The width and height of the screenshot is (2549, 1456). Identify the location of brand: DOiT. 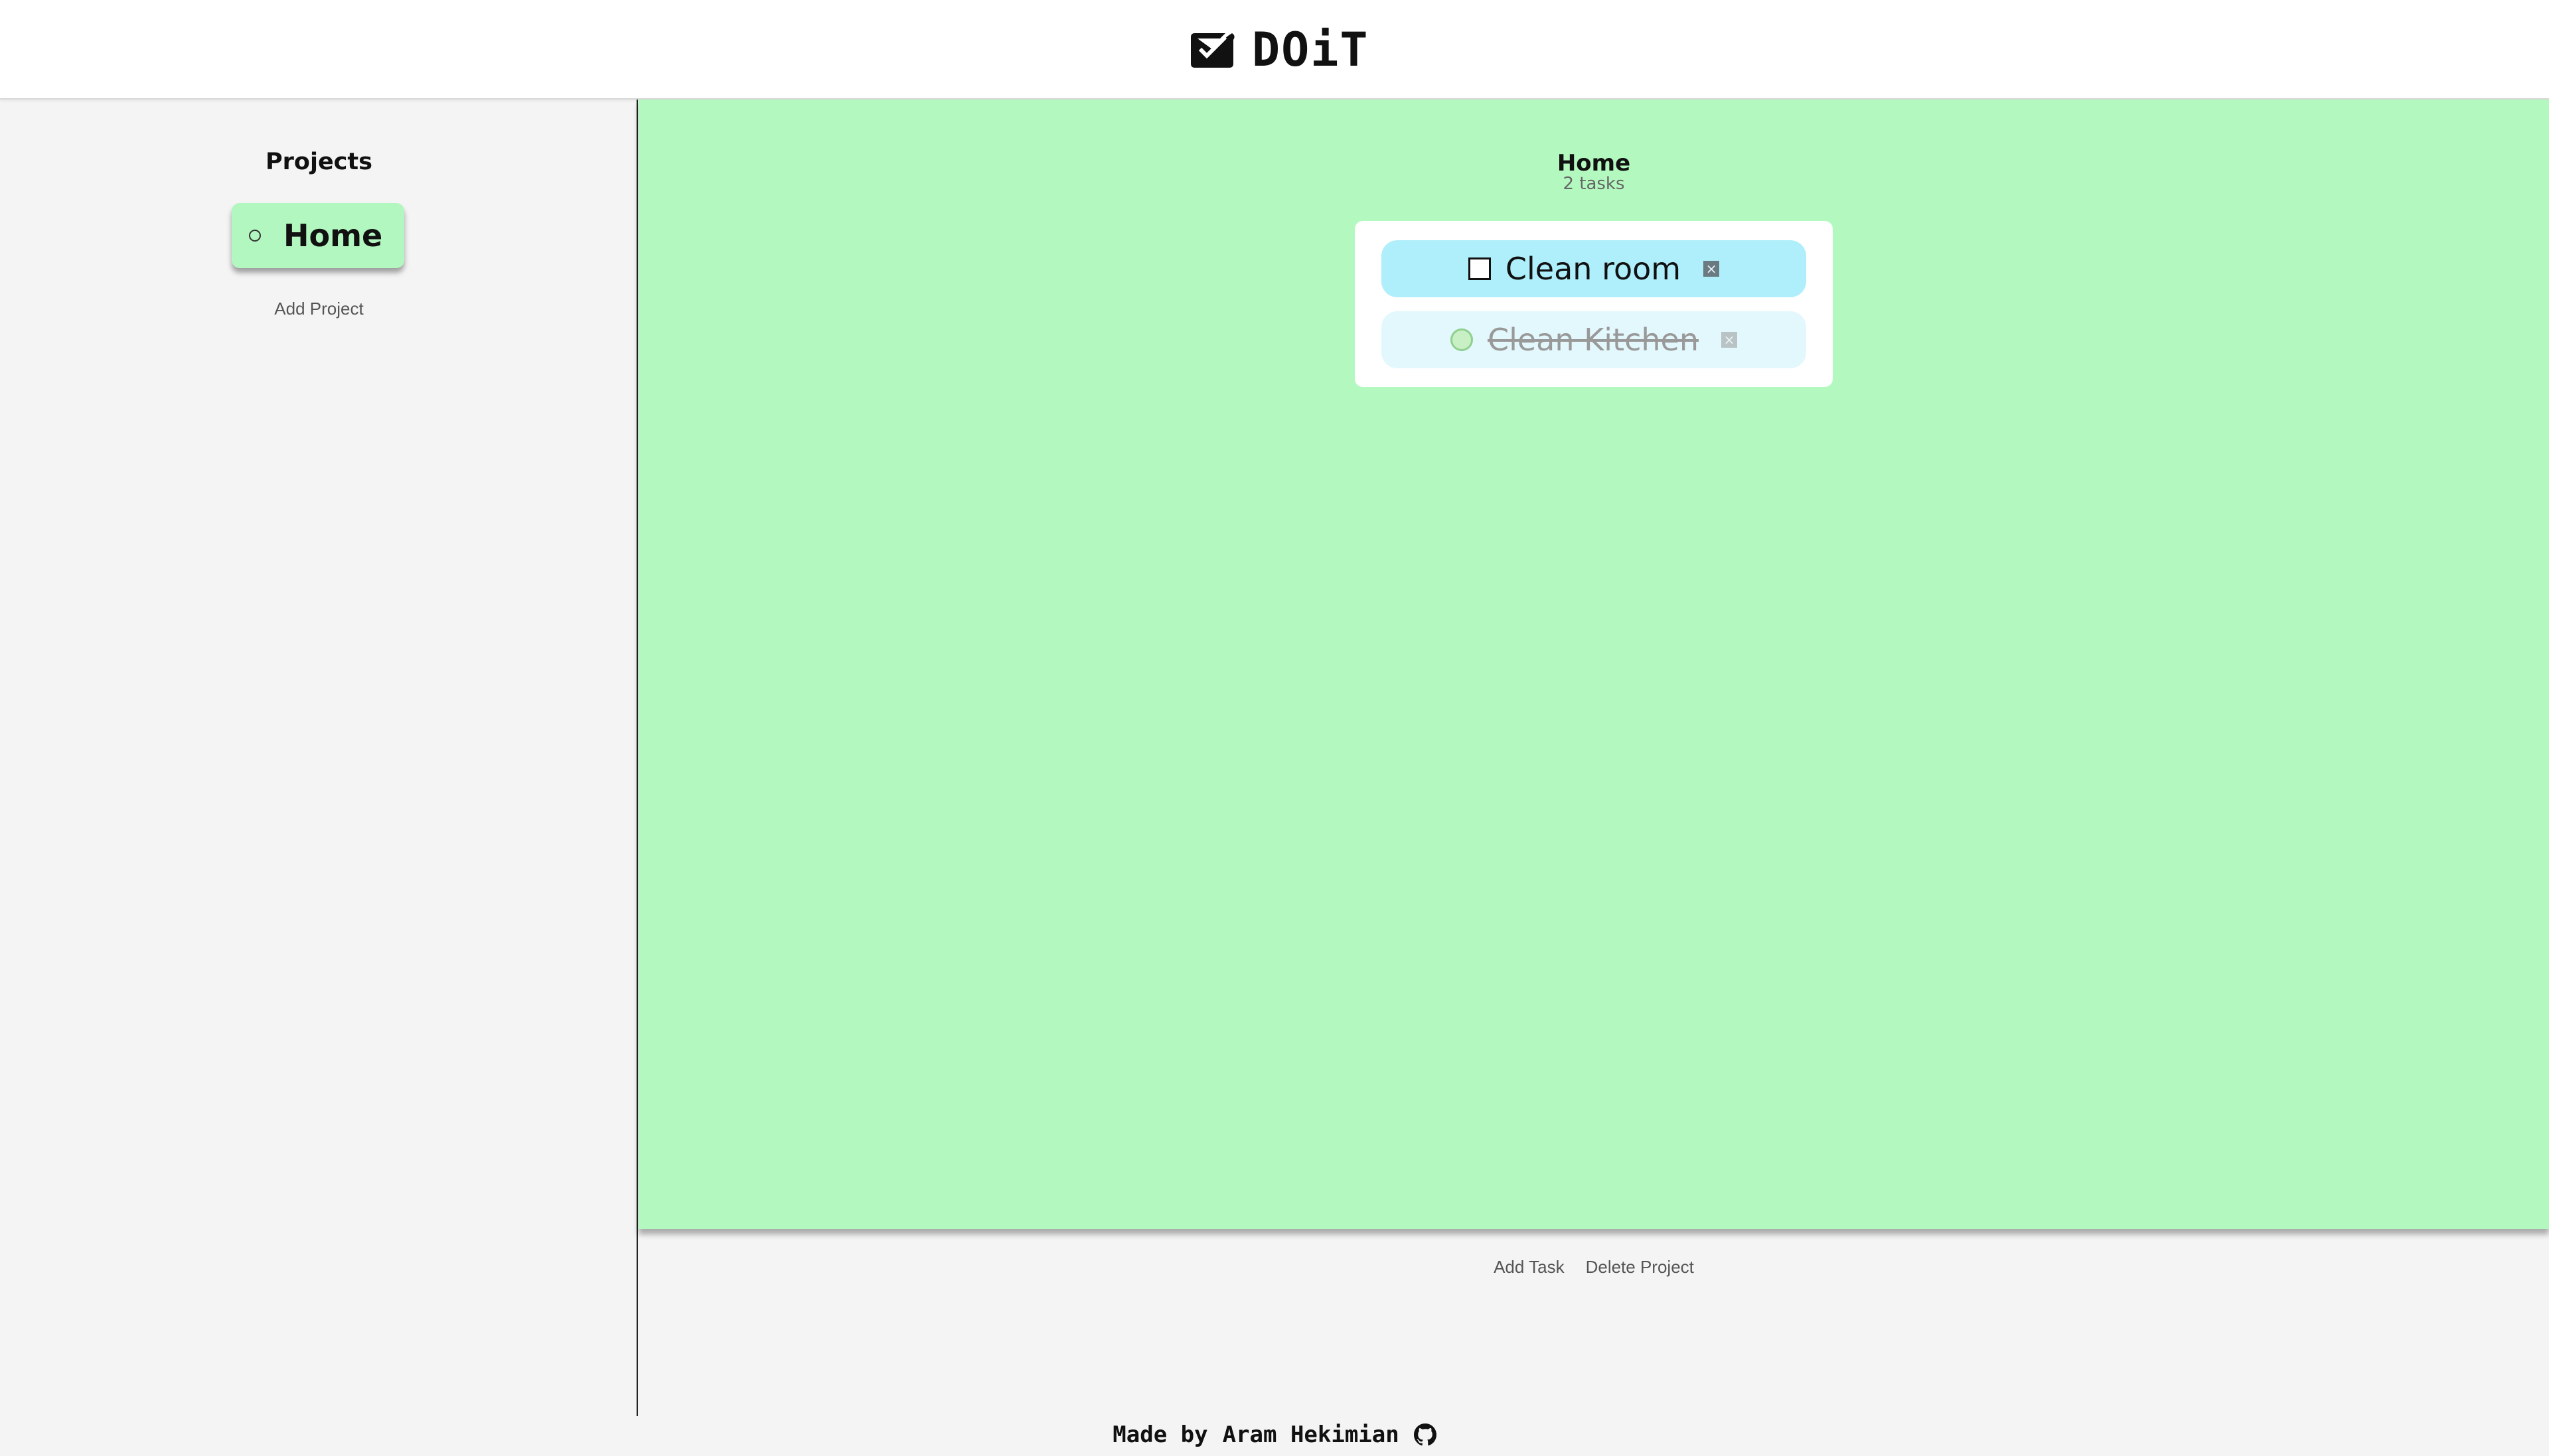
(1278, 50).